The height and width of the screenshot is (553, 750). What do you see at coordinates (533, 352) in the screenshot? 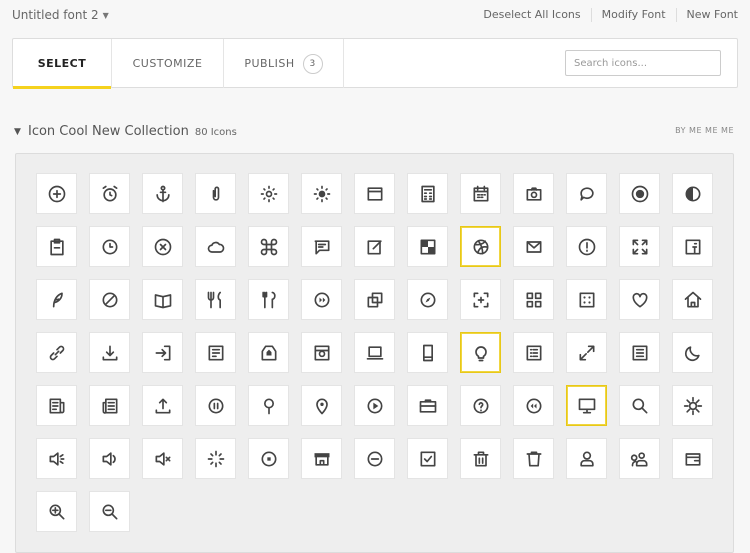
I see `icon-tile-list` at bounding box center [533, 352].